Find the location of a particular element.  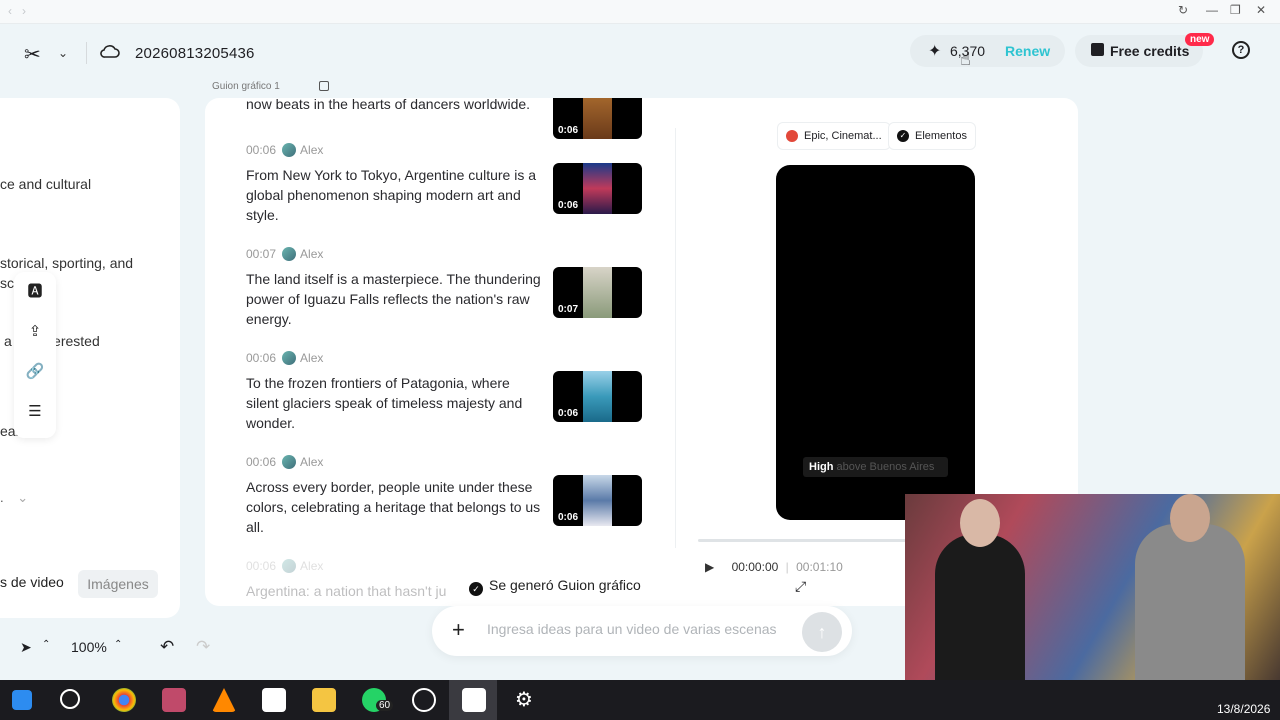

play-icon: ▶ is located at coordinates (709, 567).